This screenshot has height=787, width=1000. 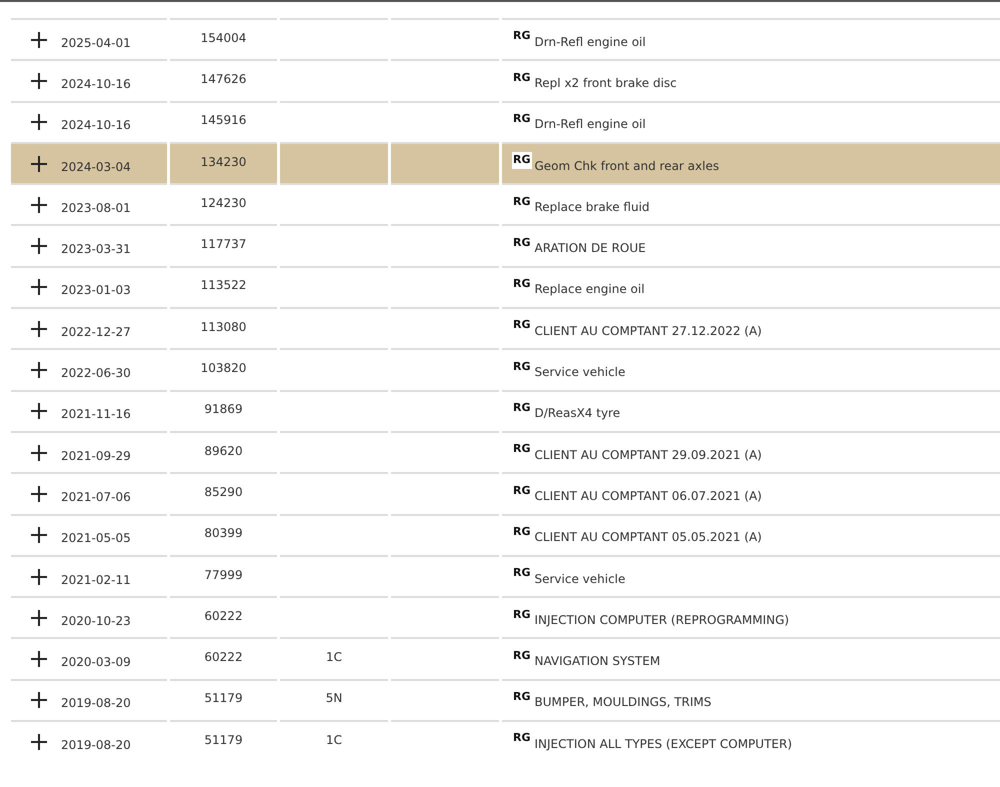 I want to click on table-row: 2019-08-20 51179 5N RG BUMPER, MOULDINGS, TRIMS, so click(x=500, y=699).